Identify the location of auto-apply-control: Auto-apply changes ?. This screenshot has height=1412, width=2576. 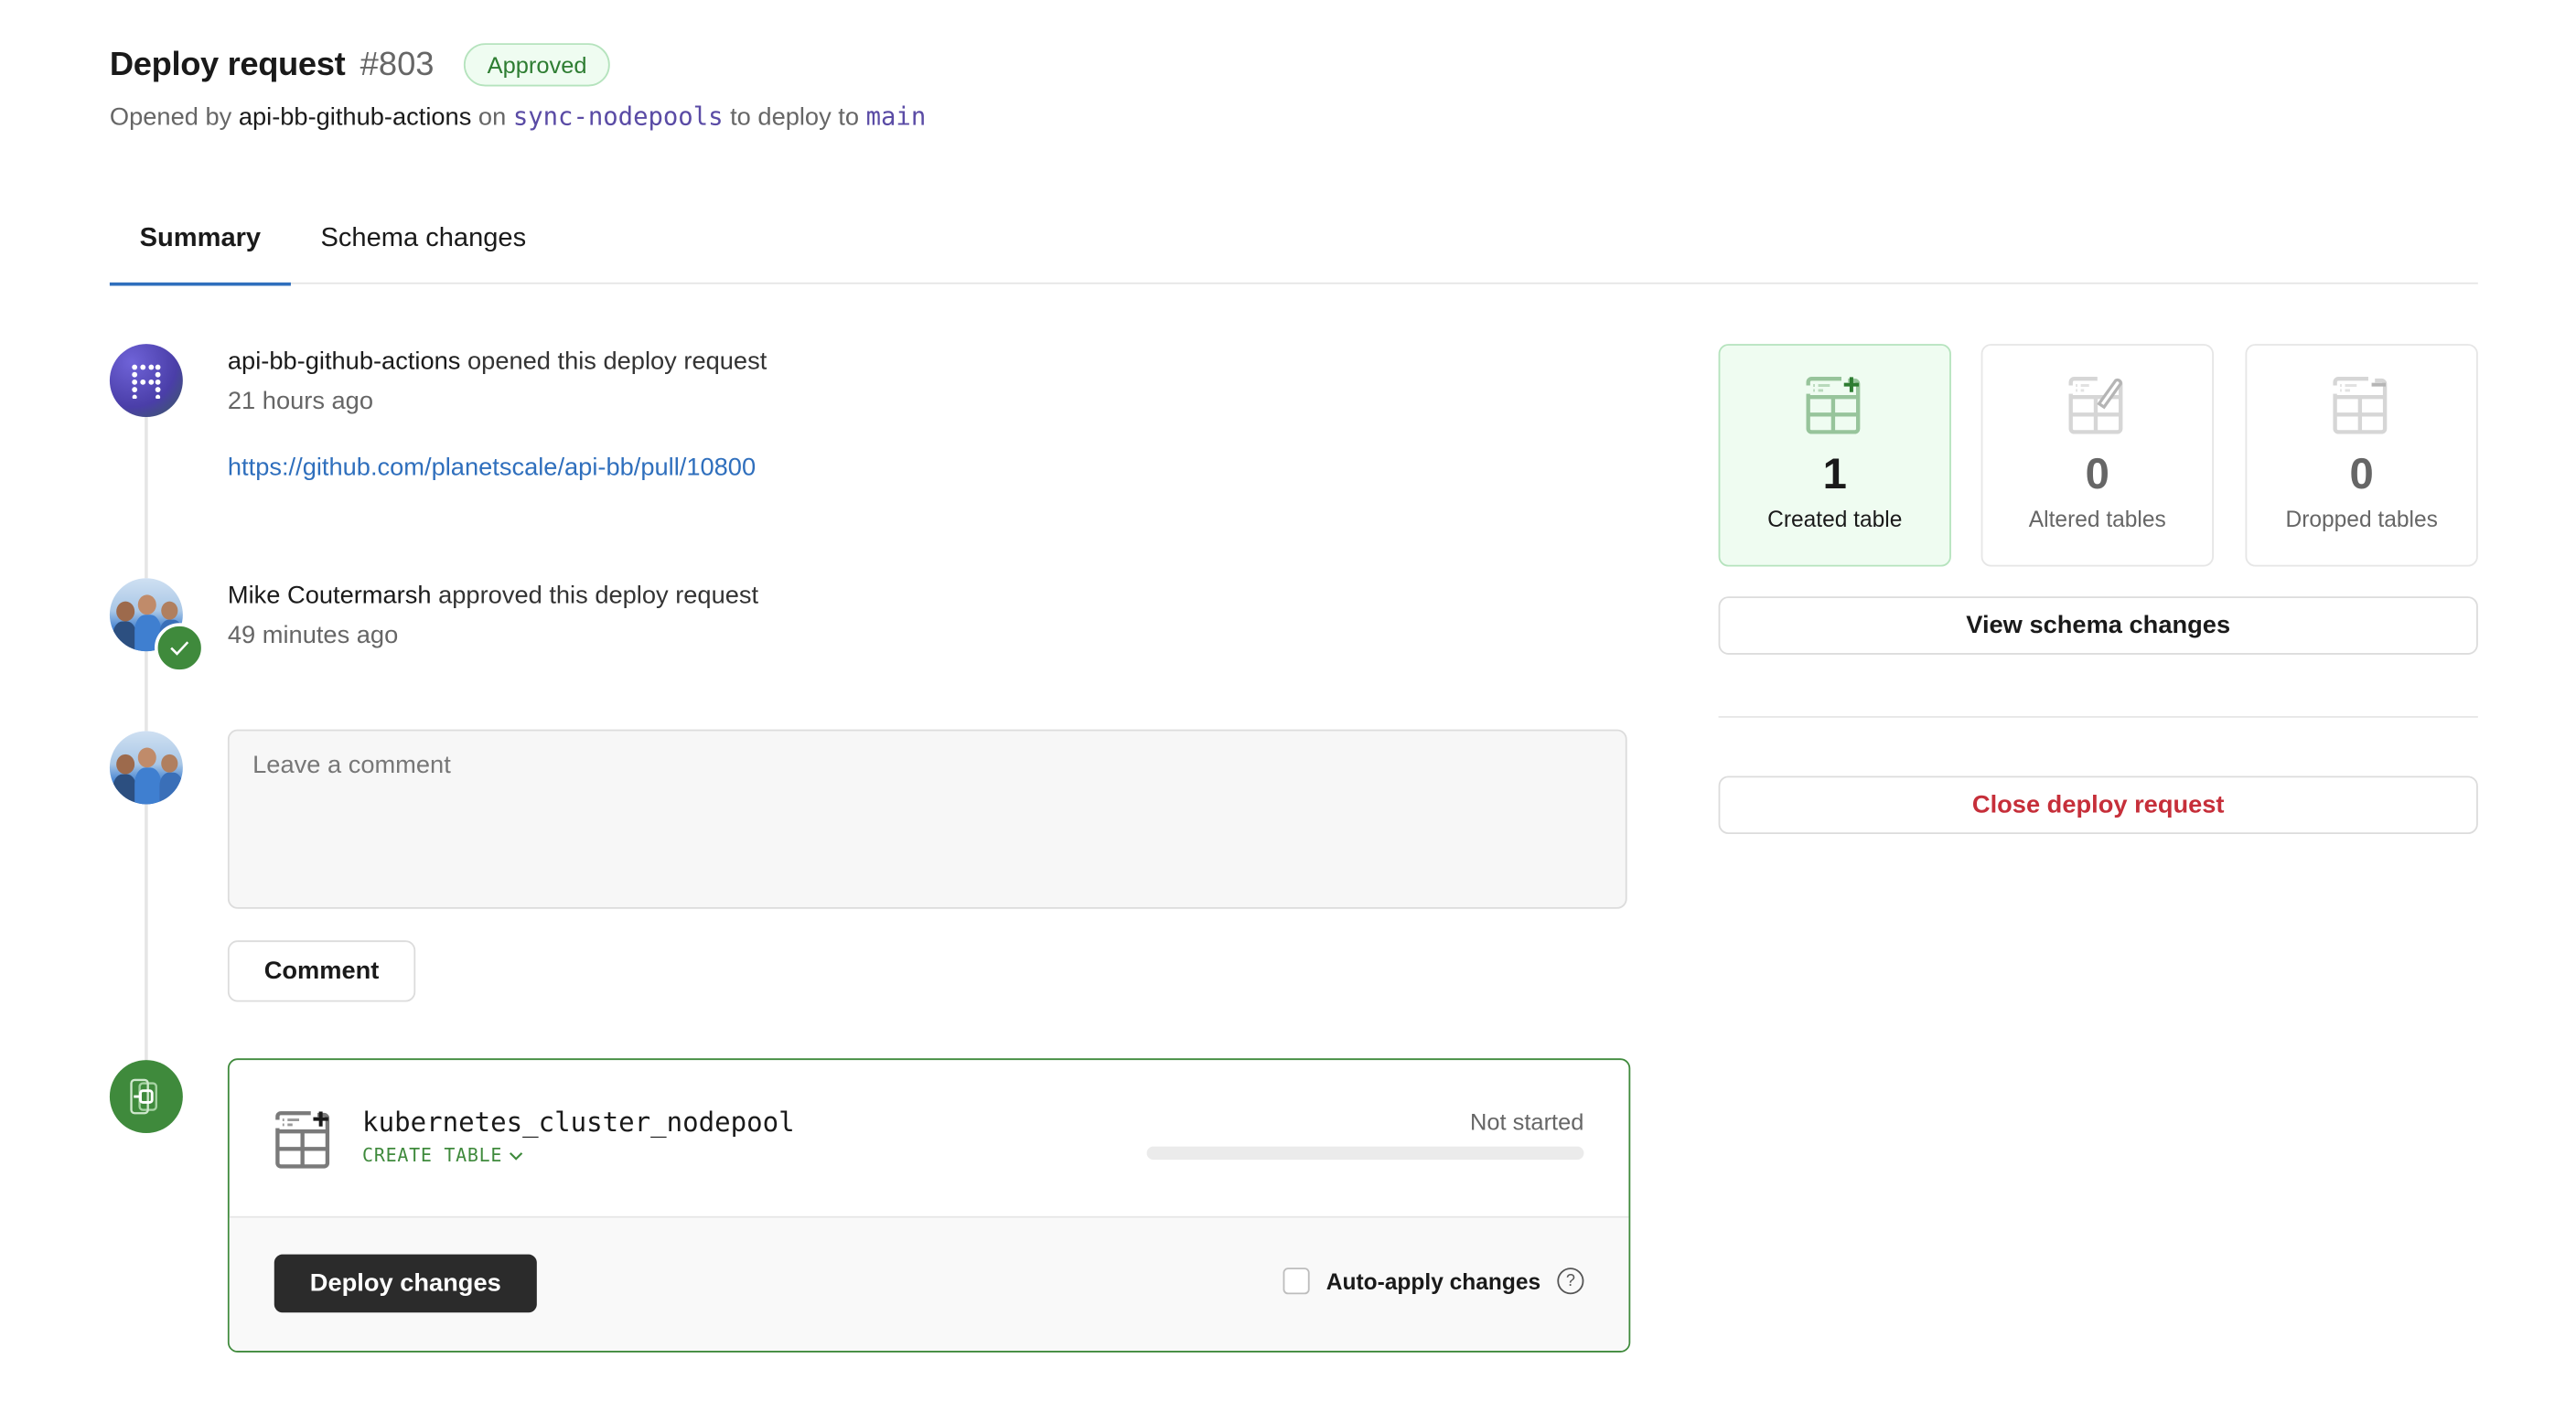
(1433, 1281).